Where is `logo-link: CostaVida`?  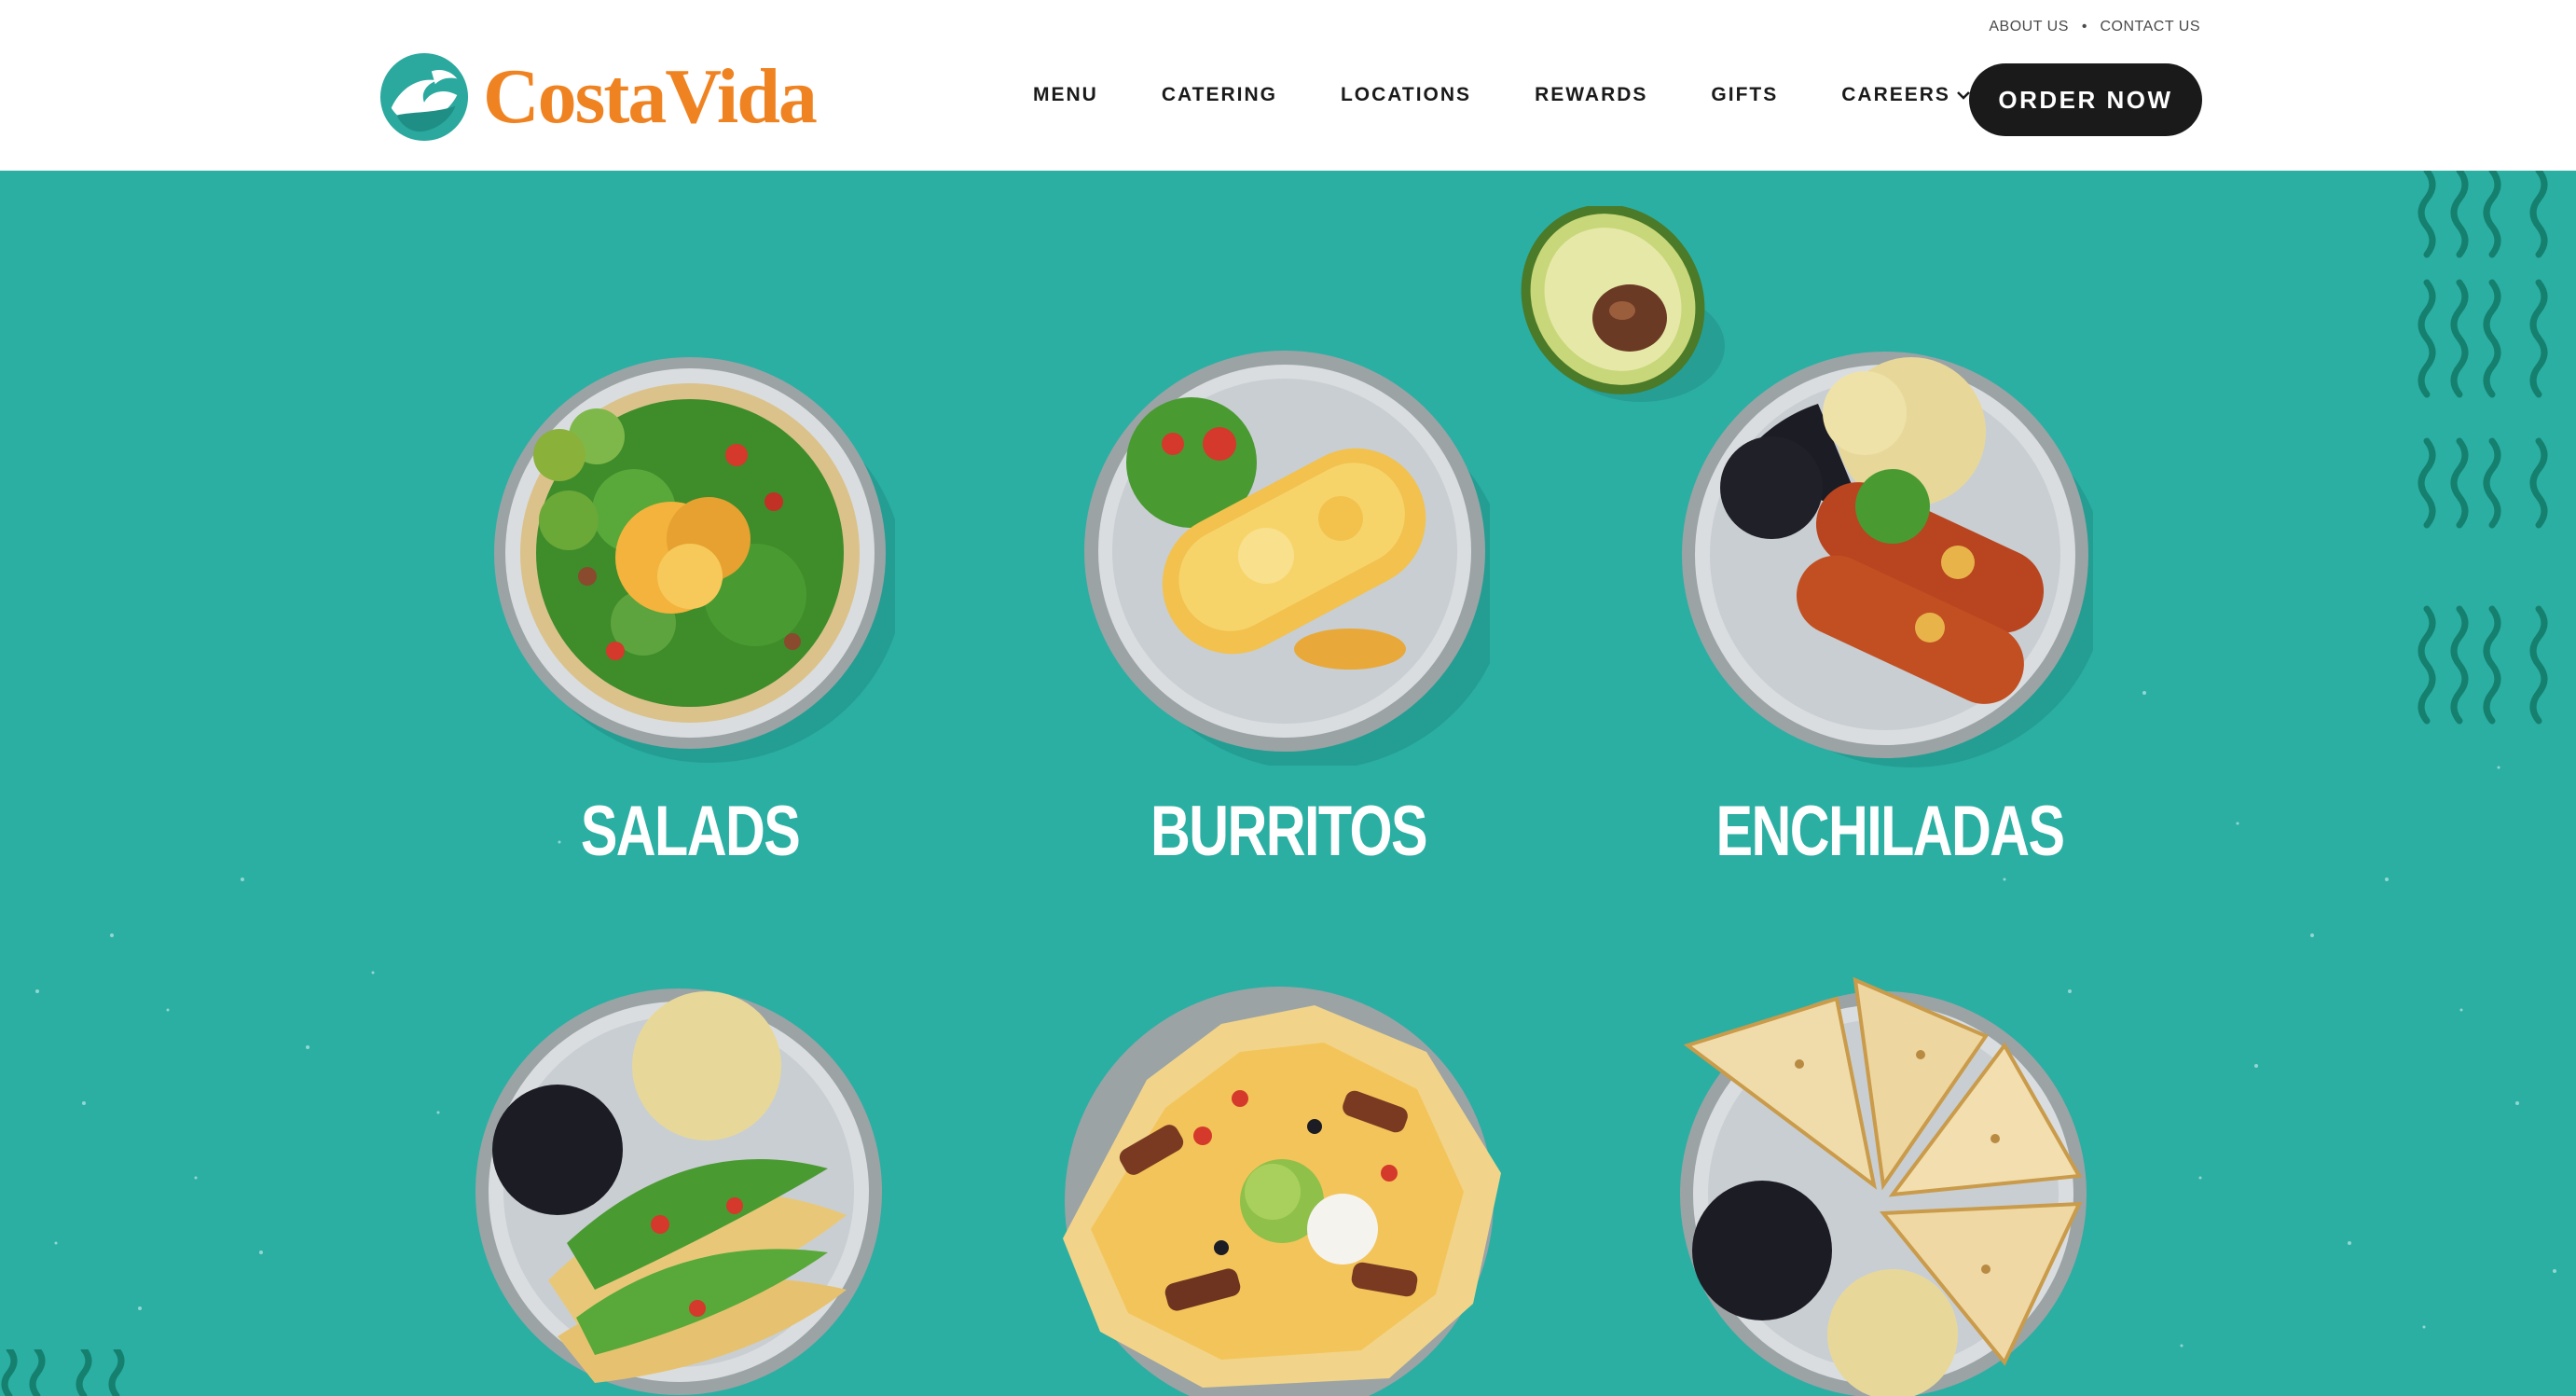
logo-link: CostaVida is located at coordinates (598, 97).